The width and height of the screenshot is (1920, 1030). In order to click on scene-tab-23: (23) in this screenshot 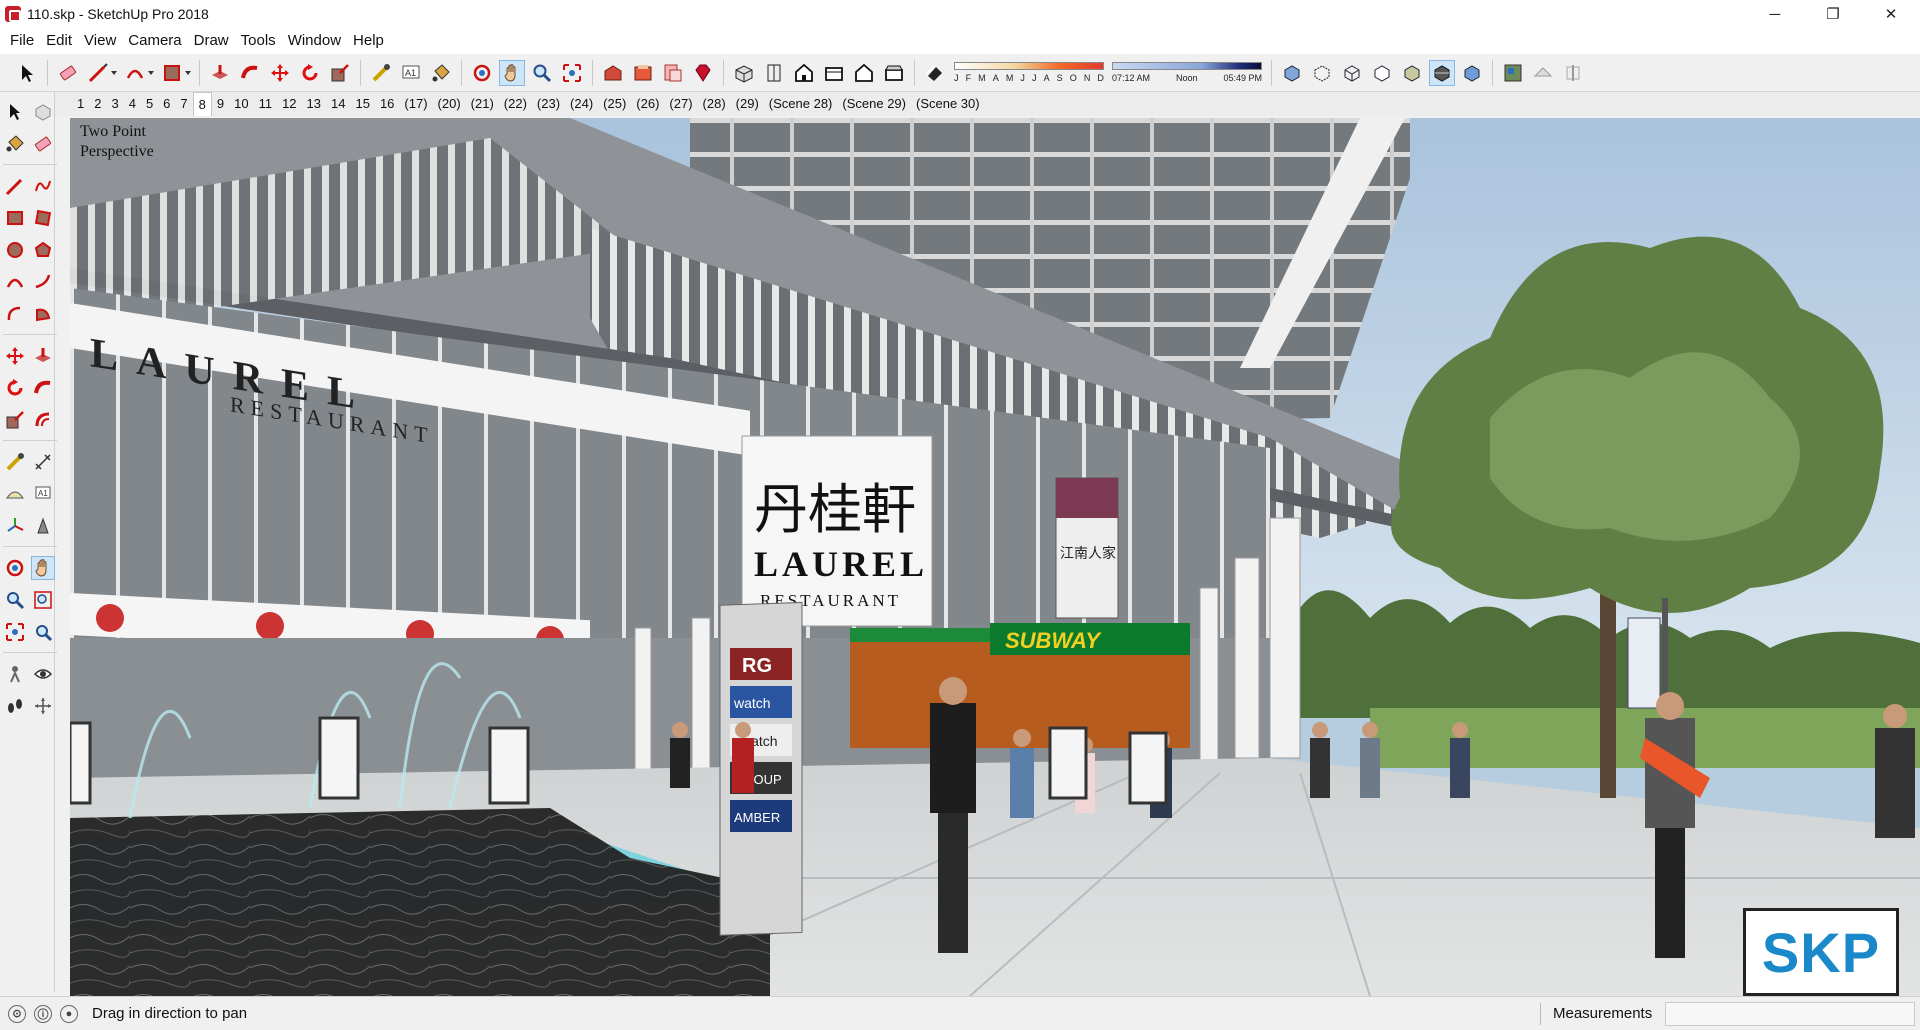, I will do `click(548, 104)`.